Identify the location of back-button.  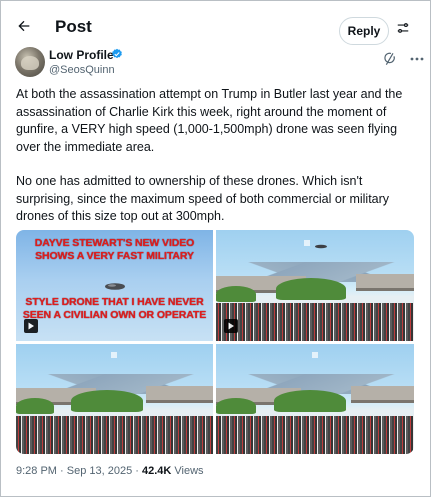
(24, 26).